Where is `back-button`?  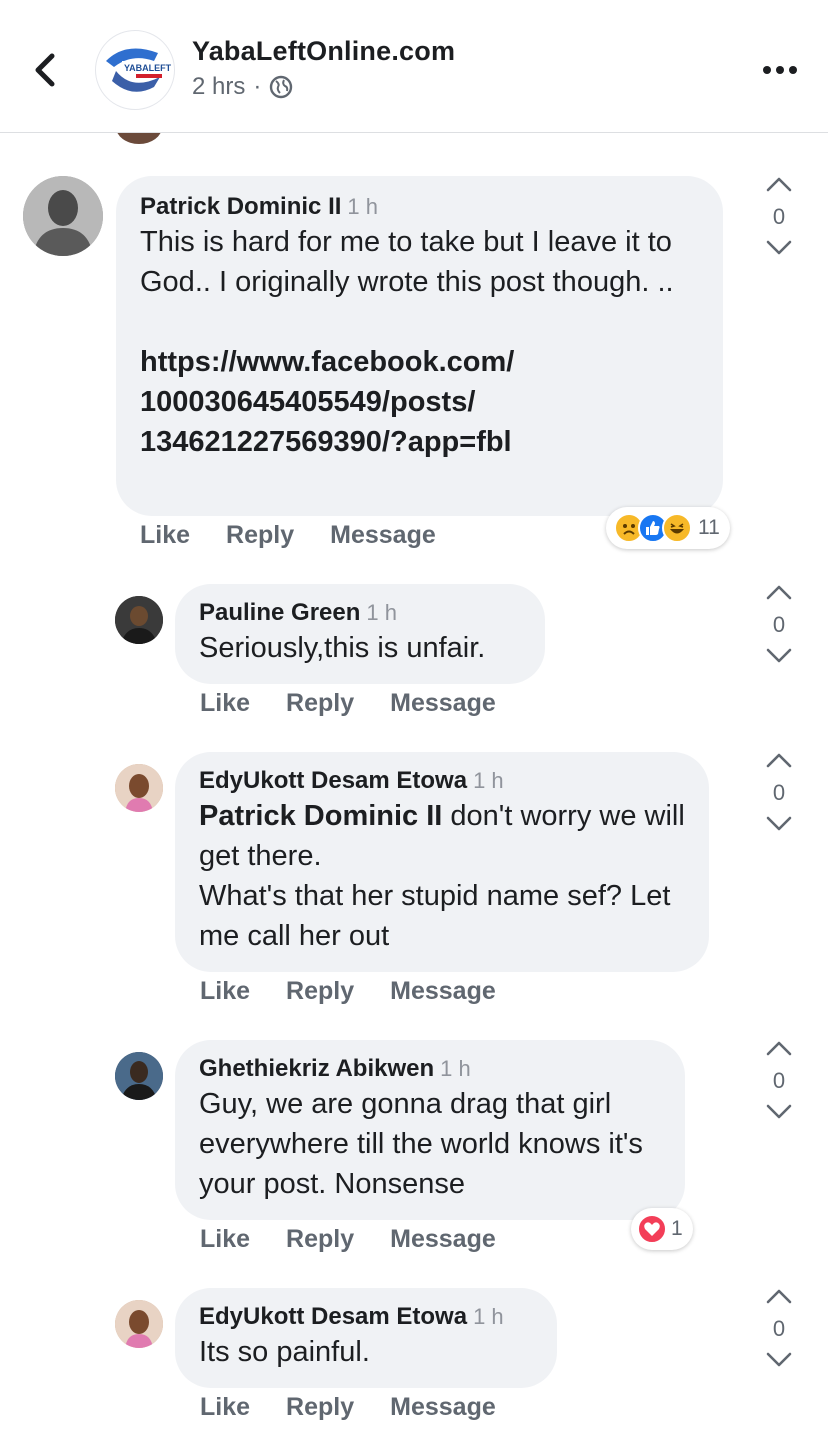 back-button is located at coordinates (46, 70).